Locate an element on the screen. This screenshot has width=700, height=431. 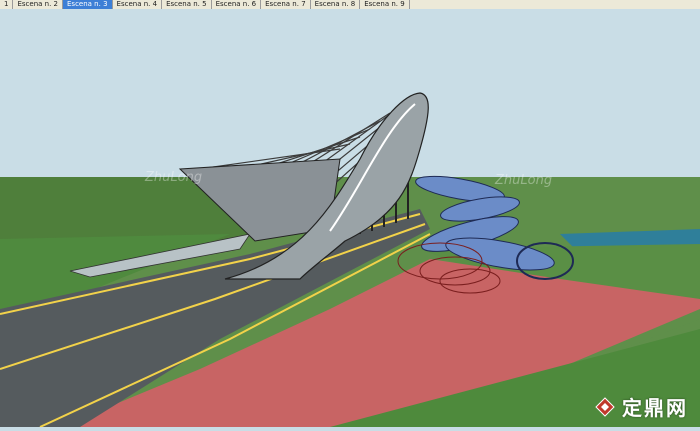
brand-logo-icon is located at coordinates (605, 406).